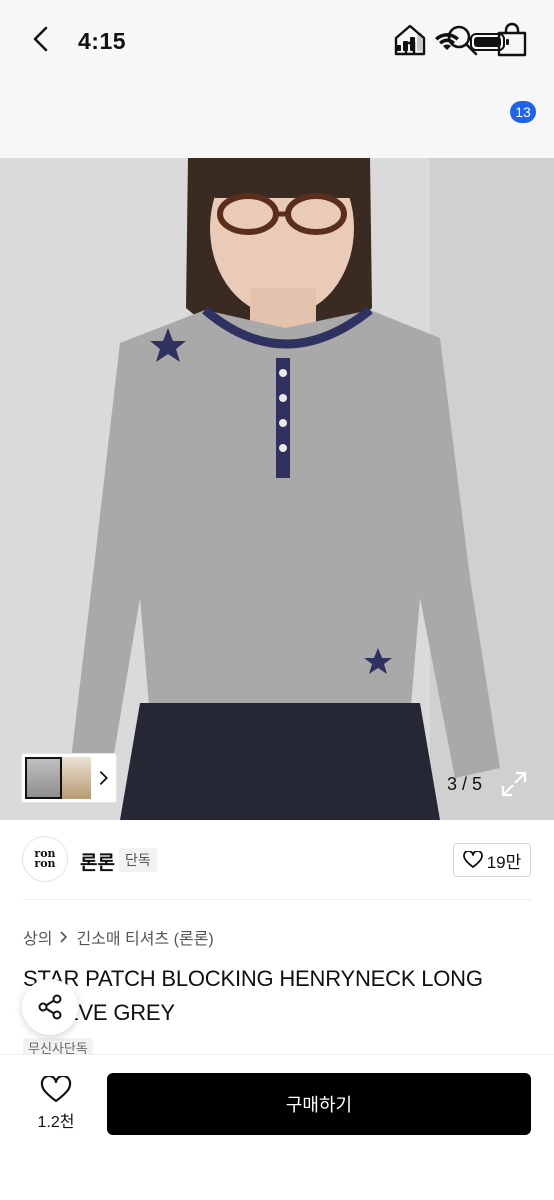 The width and height of the screenshot is (554, 1200). I want to click on thumbnail-strip, so click(69, 778).